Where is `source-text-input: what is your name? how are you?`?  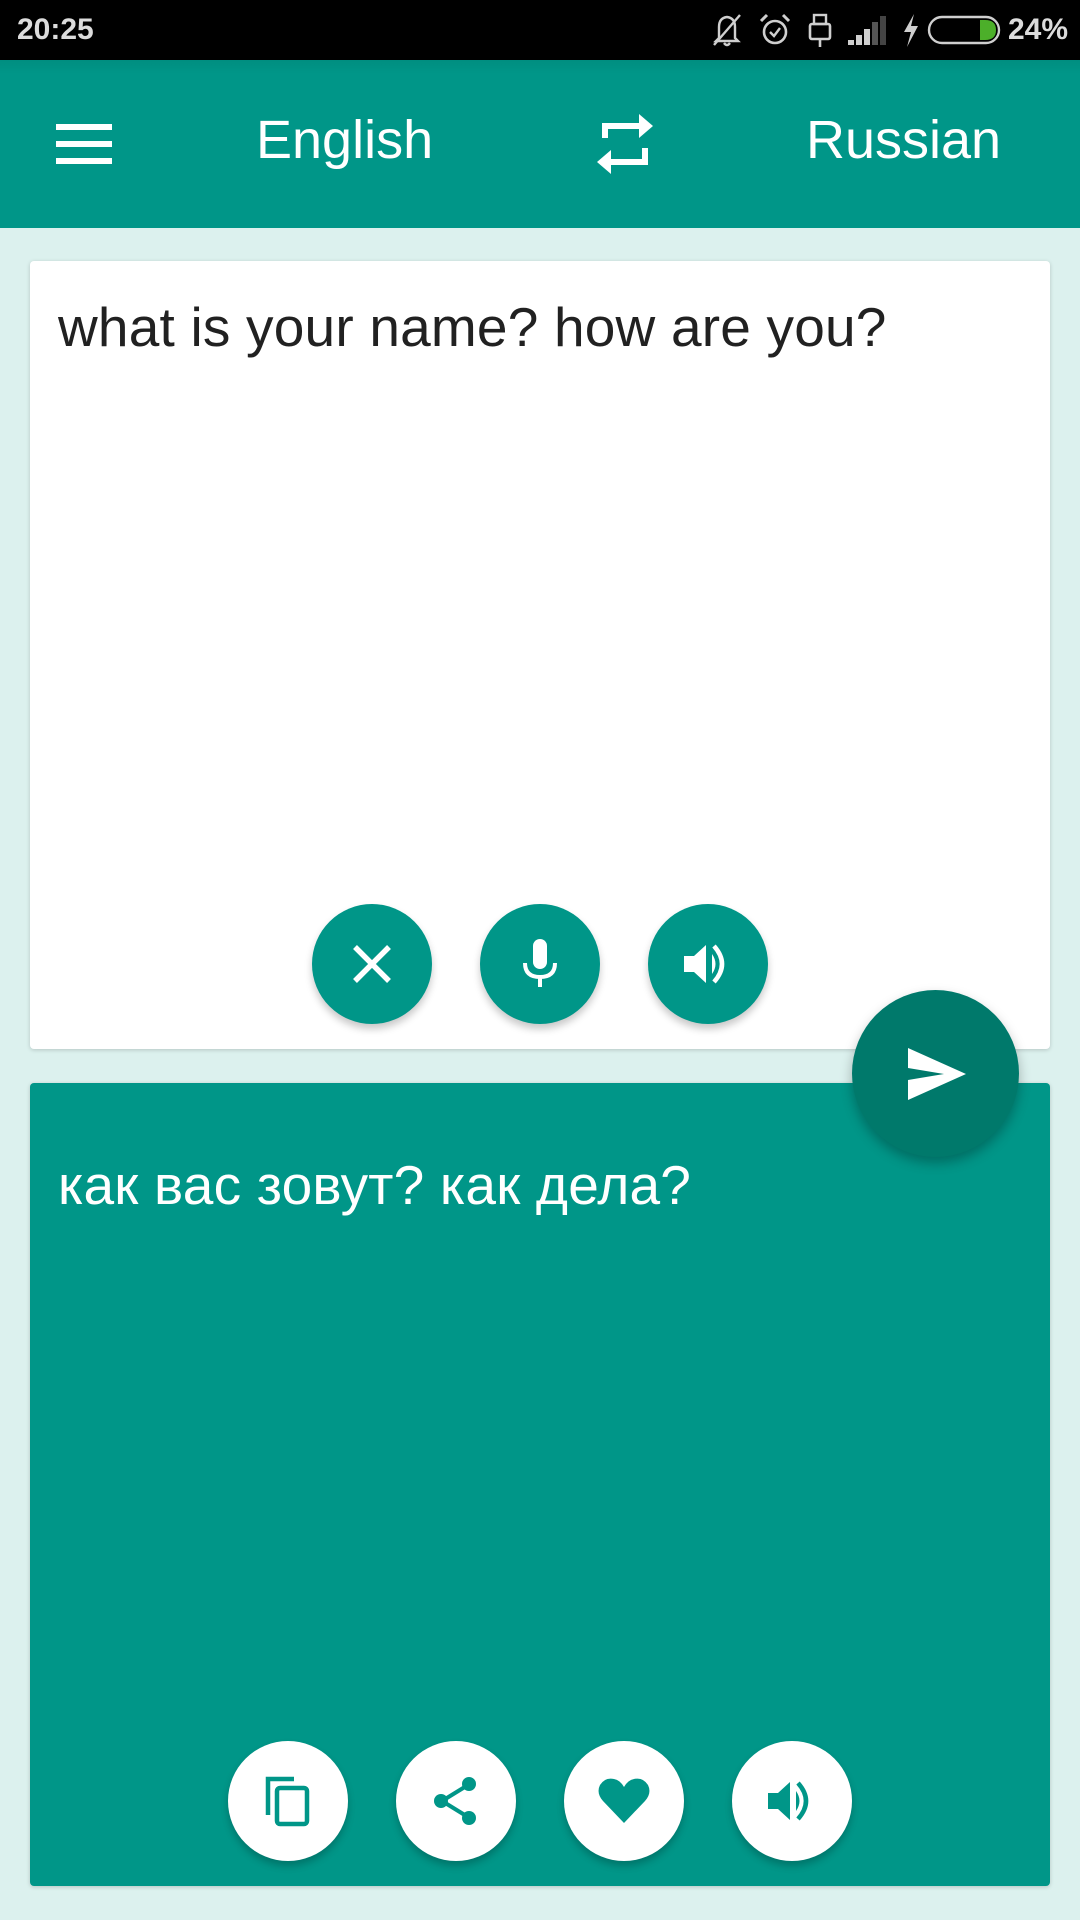
source-text-input: what is your name? how are you? is located at coordinates (540, 327).